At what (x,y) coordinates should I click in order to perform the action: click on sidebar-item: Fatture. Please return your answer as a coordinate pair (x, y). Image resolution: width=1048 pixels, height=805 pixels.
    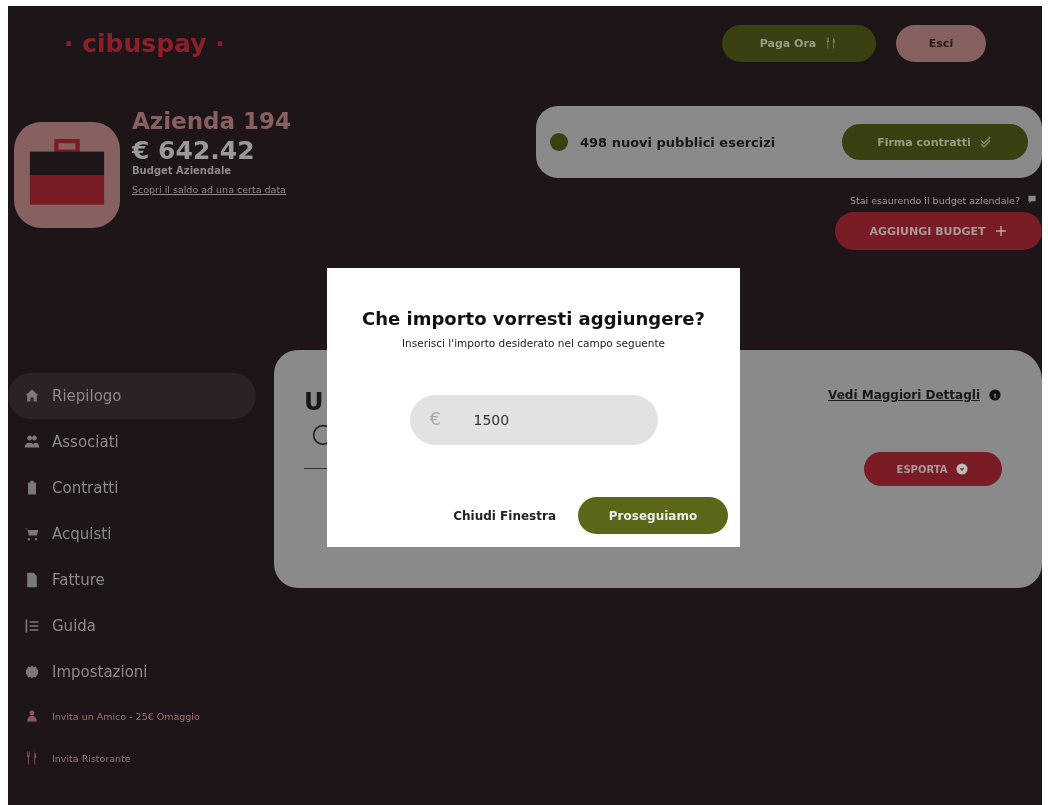
    Looking at the image, I should click on (132, 580).